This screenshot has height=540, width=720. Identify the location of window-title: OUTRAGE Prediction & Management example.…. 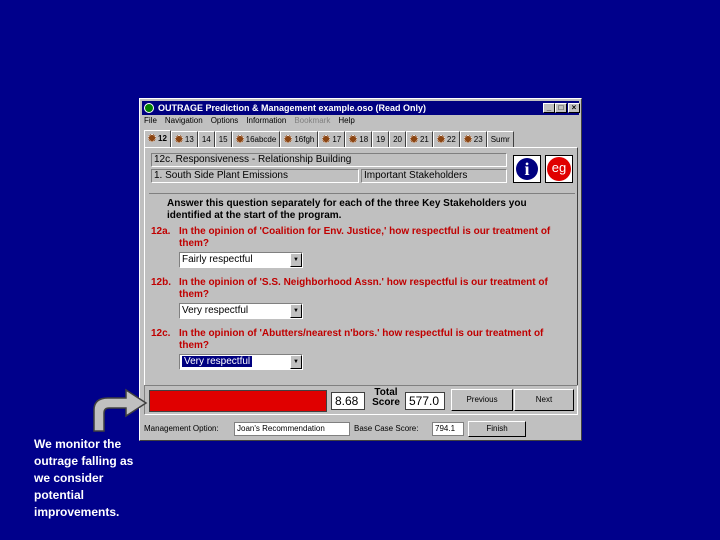
(292, 108).